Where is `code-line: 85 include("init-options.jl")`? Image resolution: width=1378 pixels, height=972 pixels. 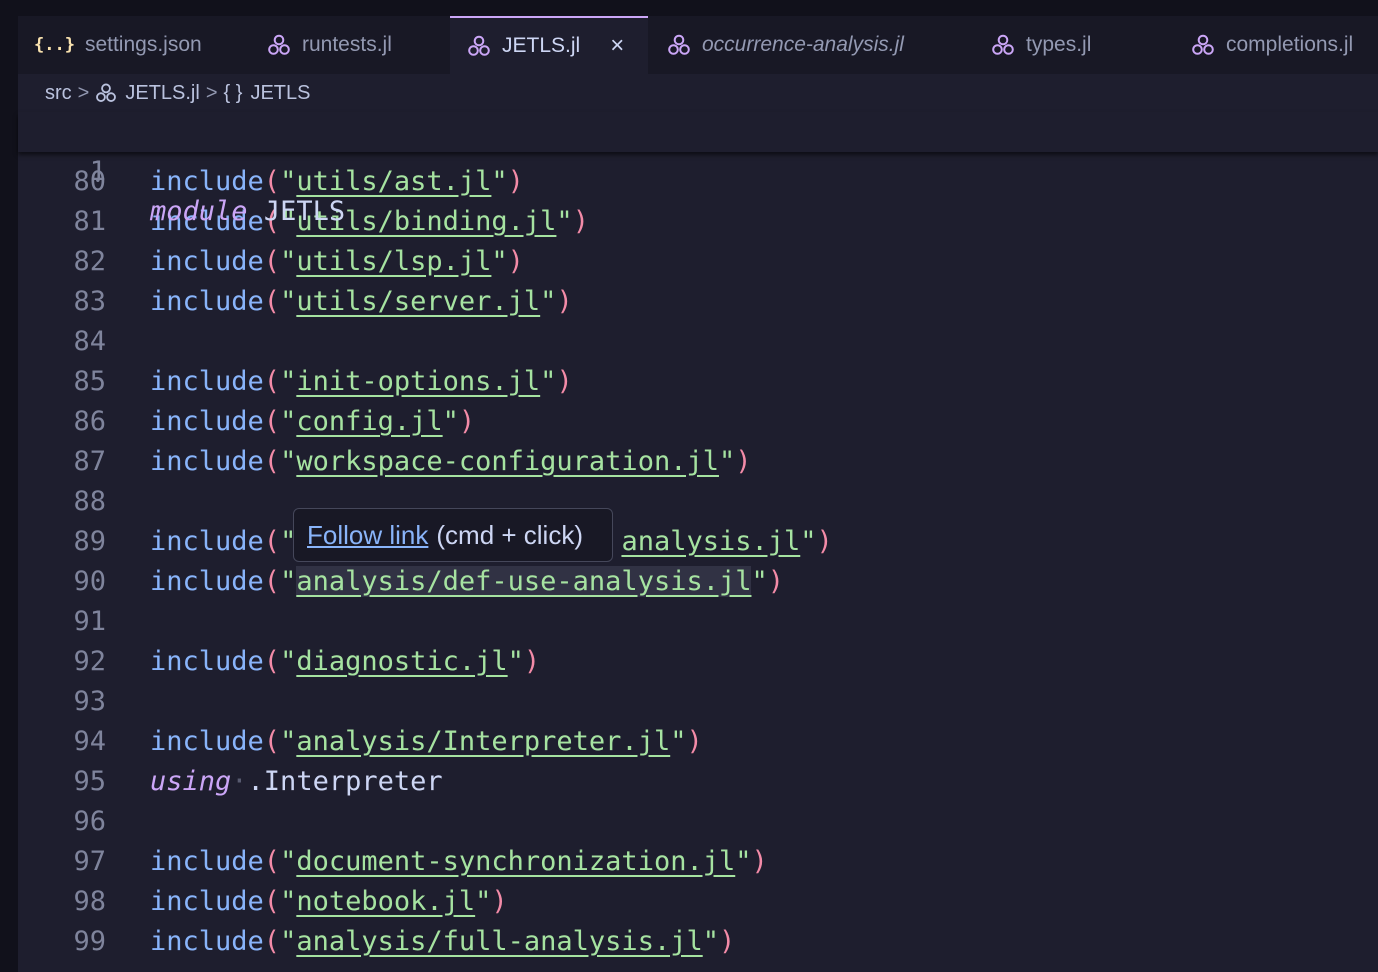 code-line: 85 include("init-options.jl") is located at coordinates (698, 382).